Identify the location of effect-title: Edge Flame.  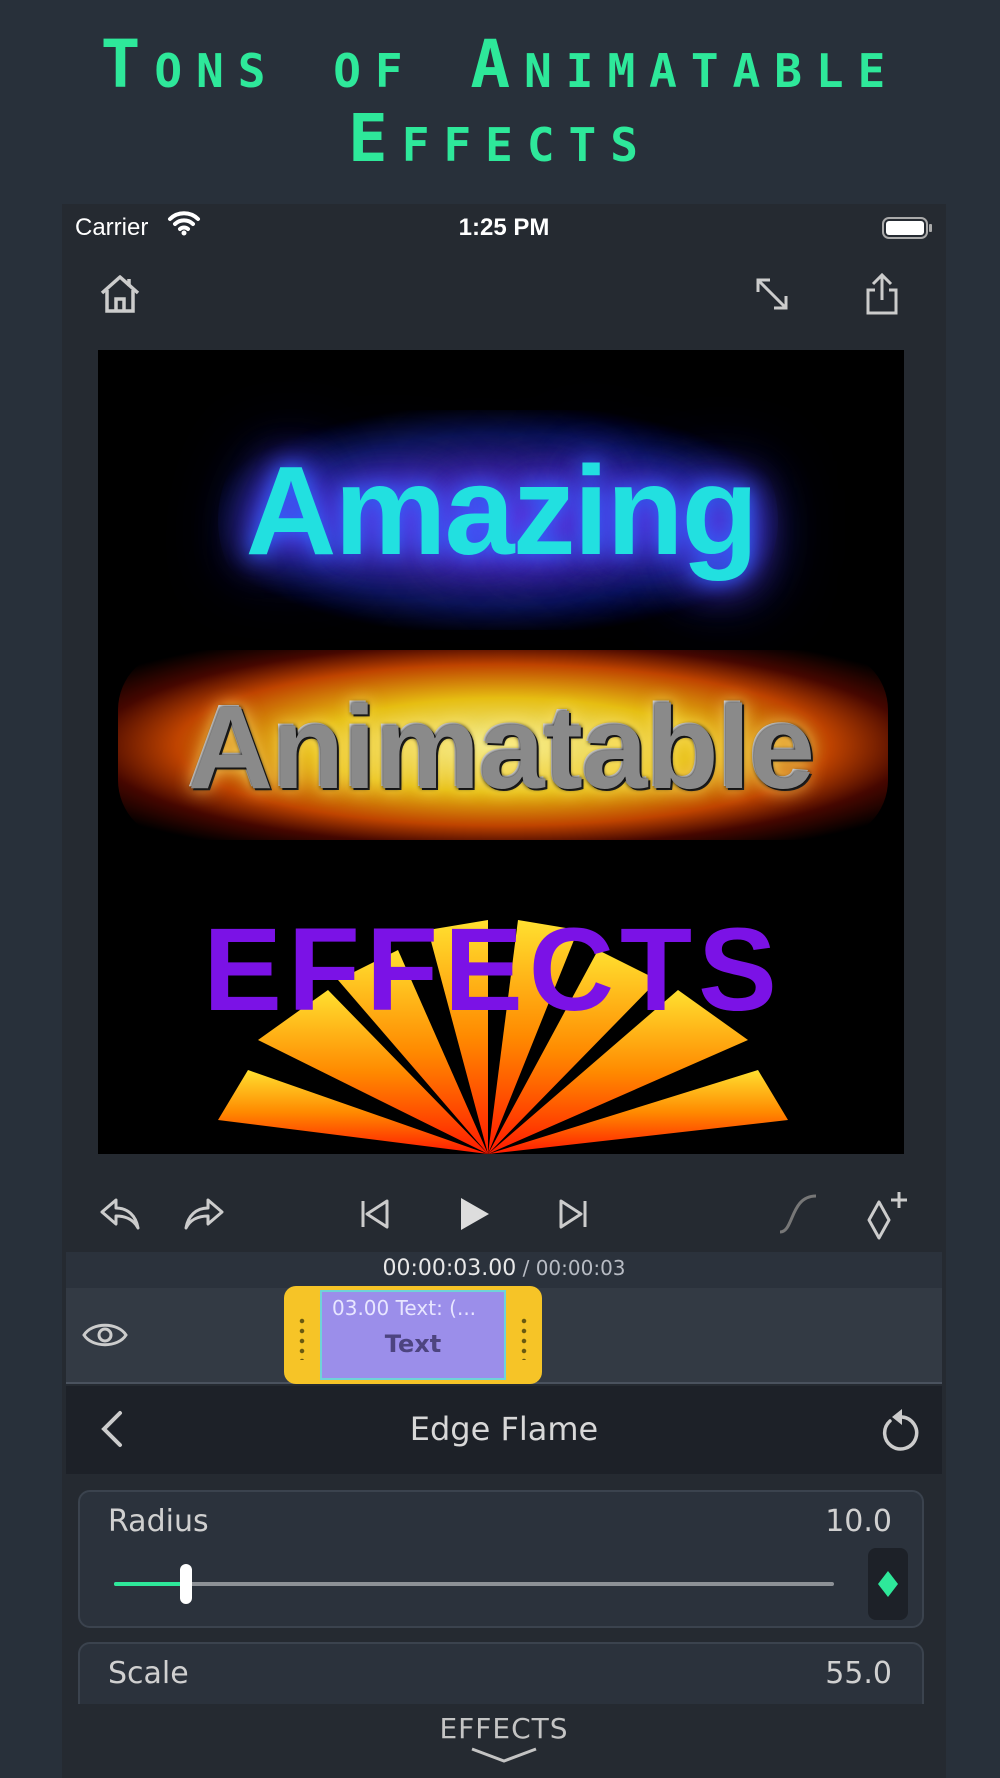
(504, 1429).